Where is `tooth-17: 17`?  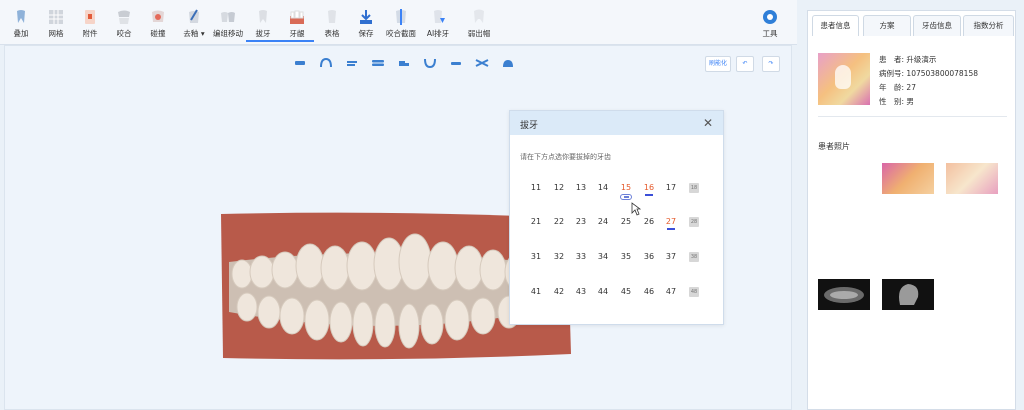 tooth-17: 17 is located at coordinates (671, 187).